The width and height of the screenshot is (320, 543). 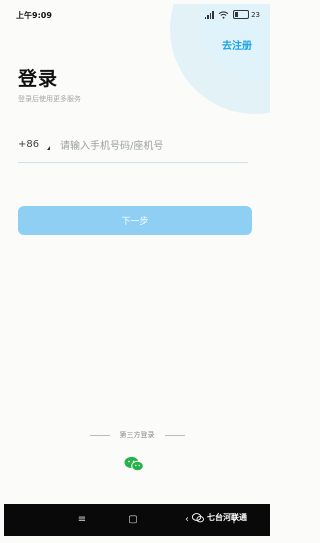 I want to click on home-icon: ▢, so click(x=133, y=520).